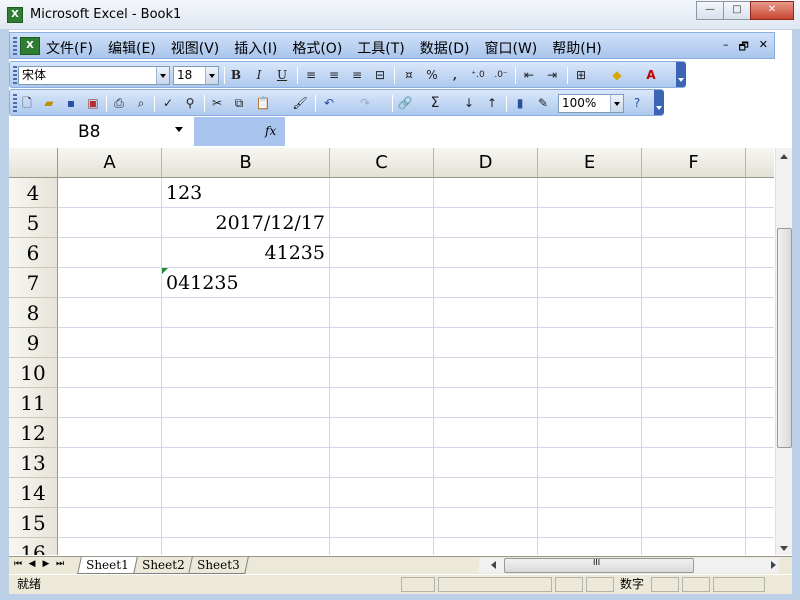 The height and width of the screenshot is (600, 800). I want to click on cell-f10, so click(694, 373).